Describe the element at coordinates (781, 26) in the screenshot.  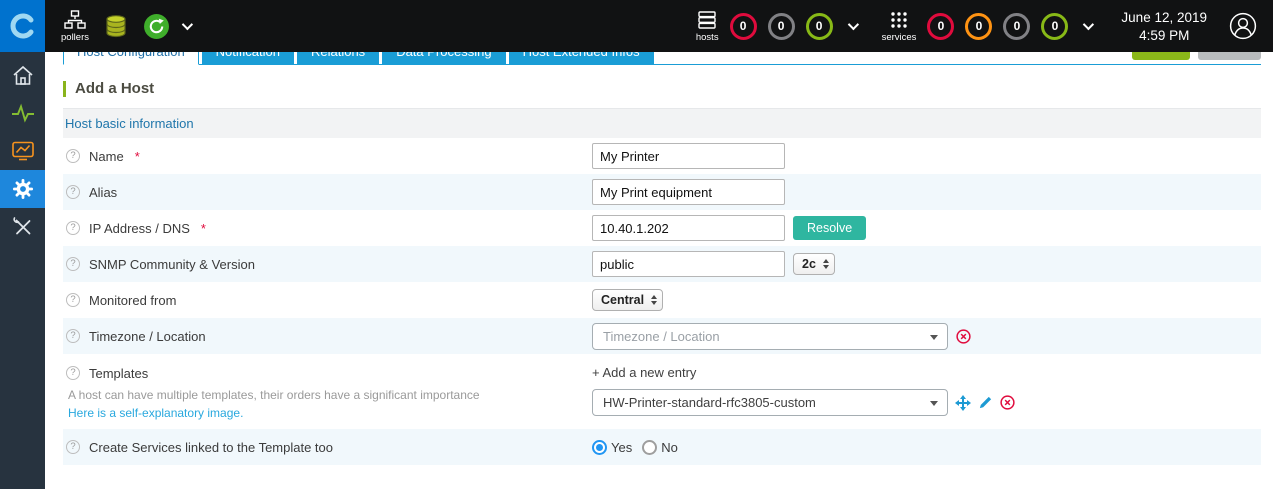
I see `hosts-unreachable-counter: 0` at that location.